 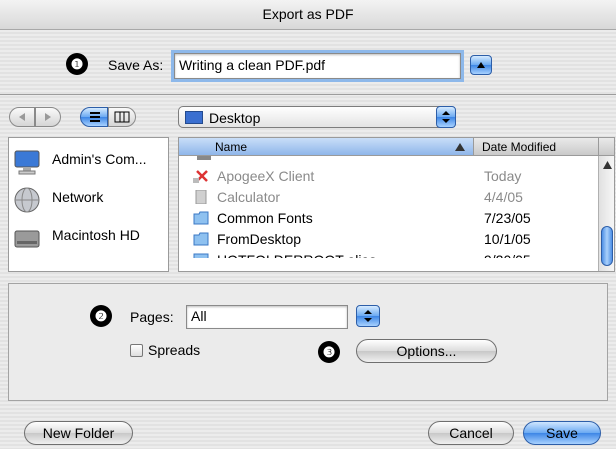 I want to click on column-header-corner, so click(x=606, y=147).